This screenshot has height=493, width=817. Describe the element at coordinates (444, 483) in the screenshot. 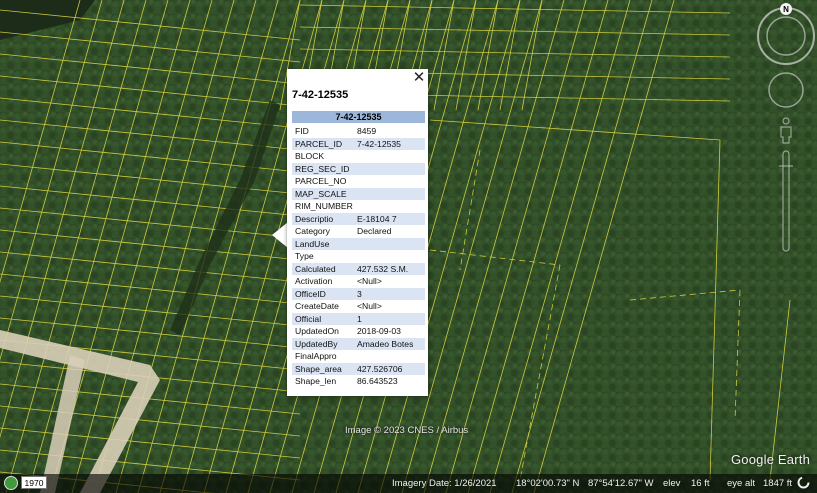

I see `imagery-date: Imagery Date: 1/26/2021` at that location.